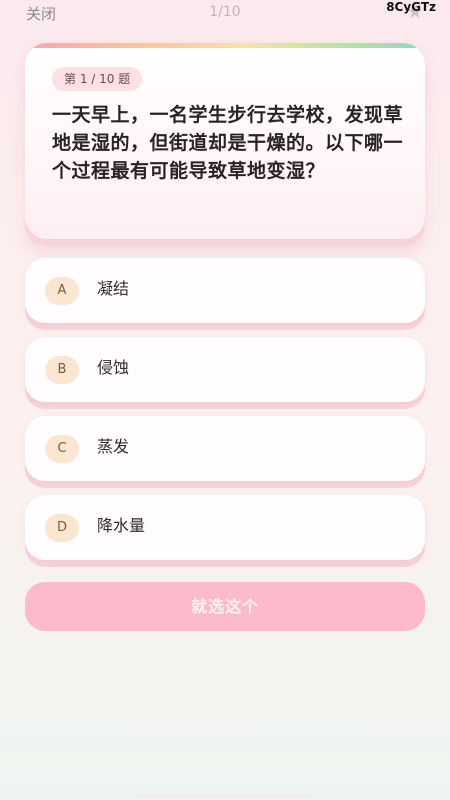  I want to click on rainbow-strip, so click(225, 45).